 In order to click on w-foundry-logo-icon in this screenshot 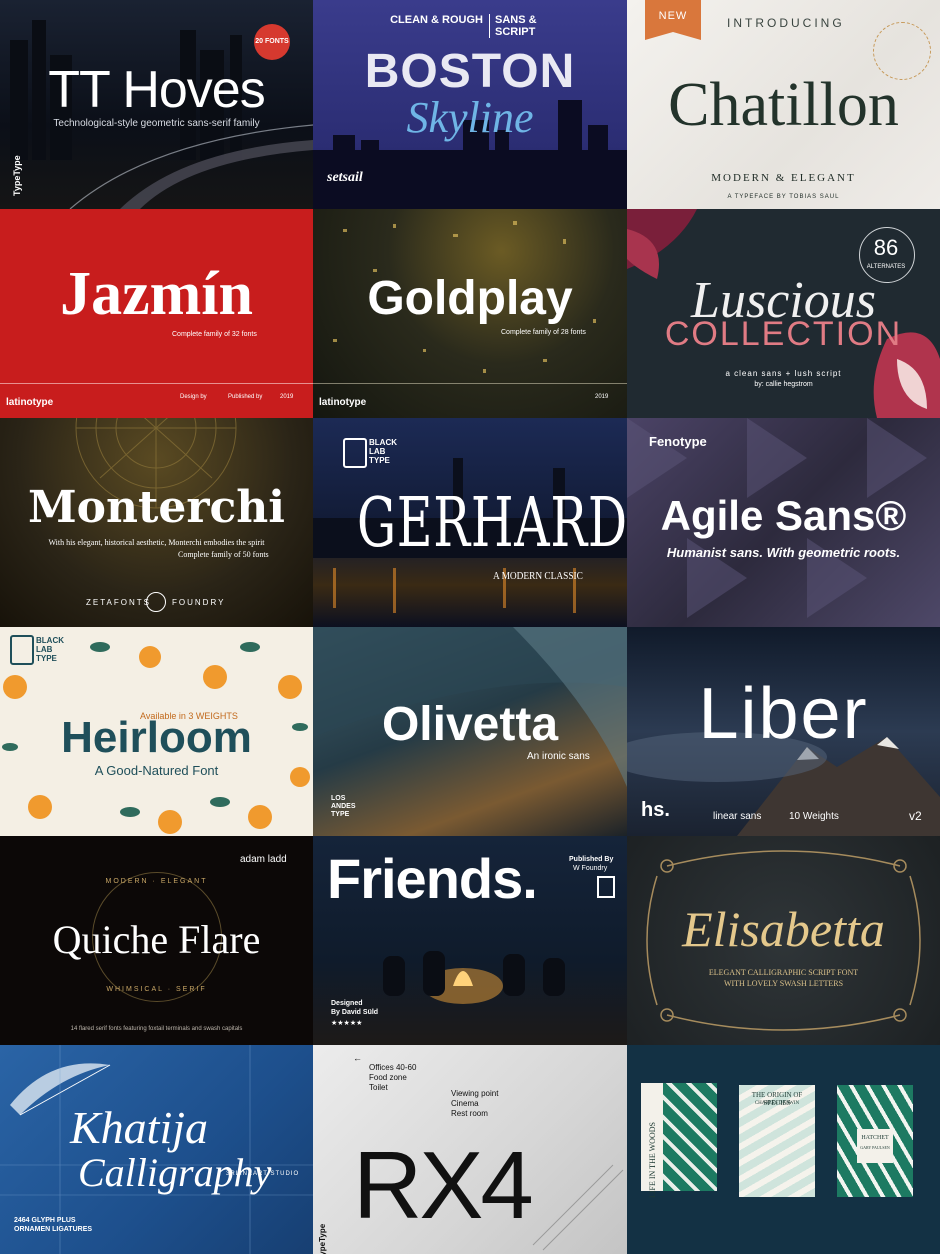, I will do `click(606, 887)`.